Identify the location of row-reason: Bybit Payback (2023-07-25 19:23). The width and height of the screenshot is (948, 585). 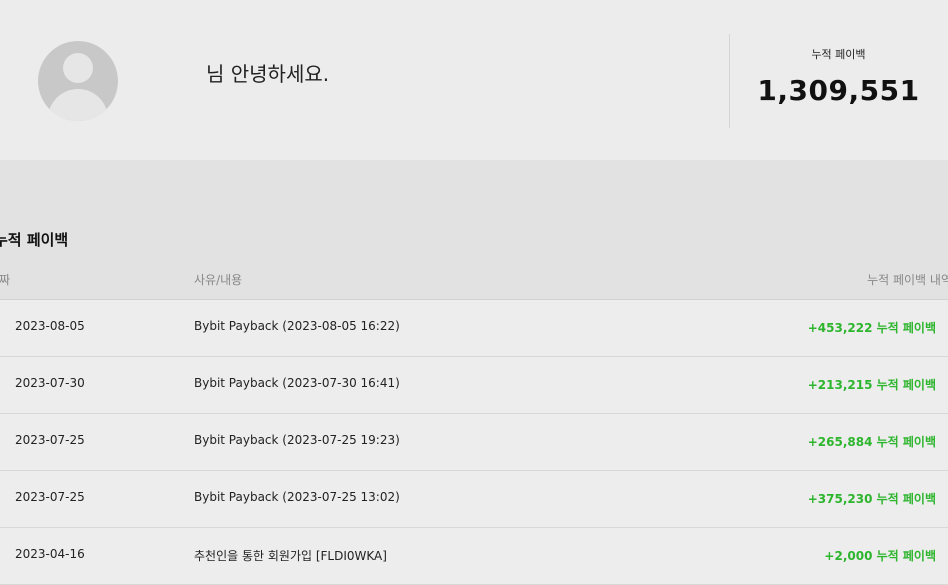
(297, 440).